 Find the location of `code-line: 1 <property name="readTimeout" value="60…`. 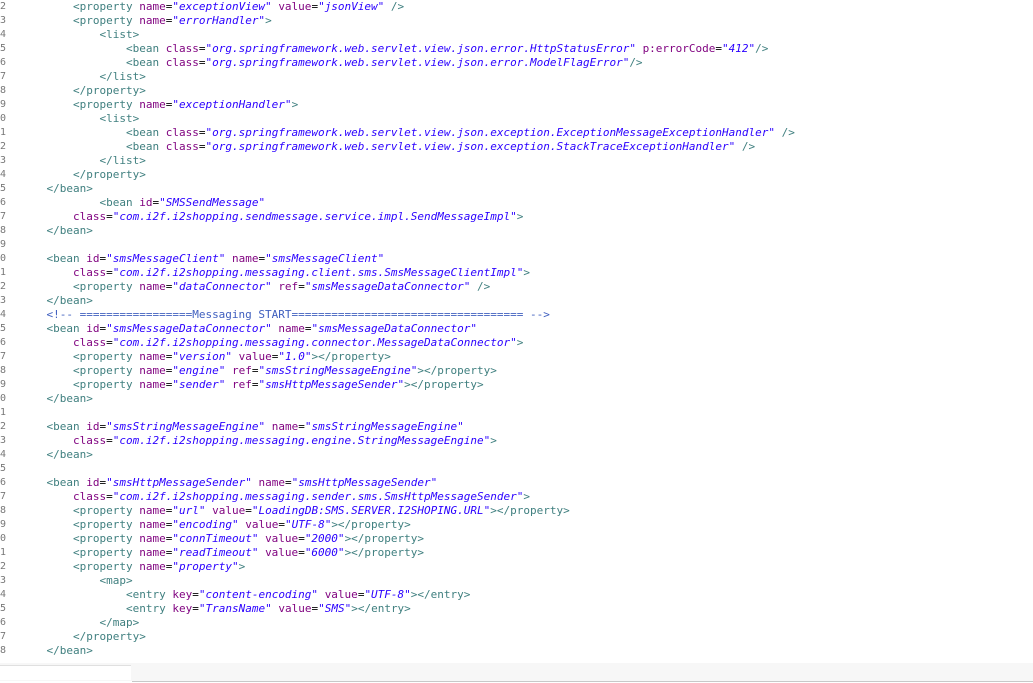

code-line: 1 <property name="readTimeout" value="60… is located at coordinates (516, 553).